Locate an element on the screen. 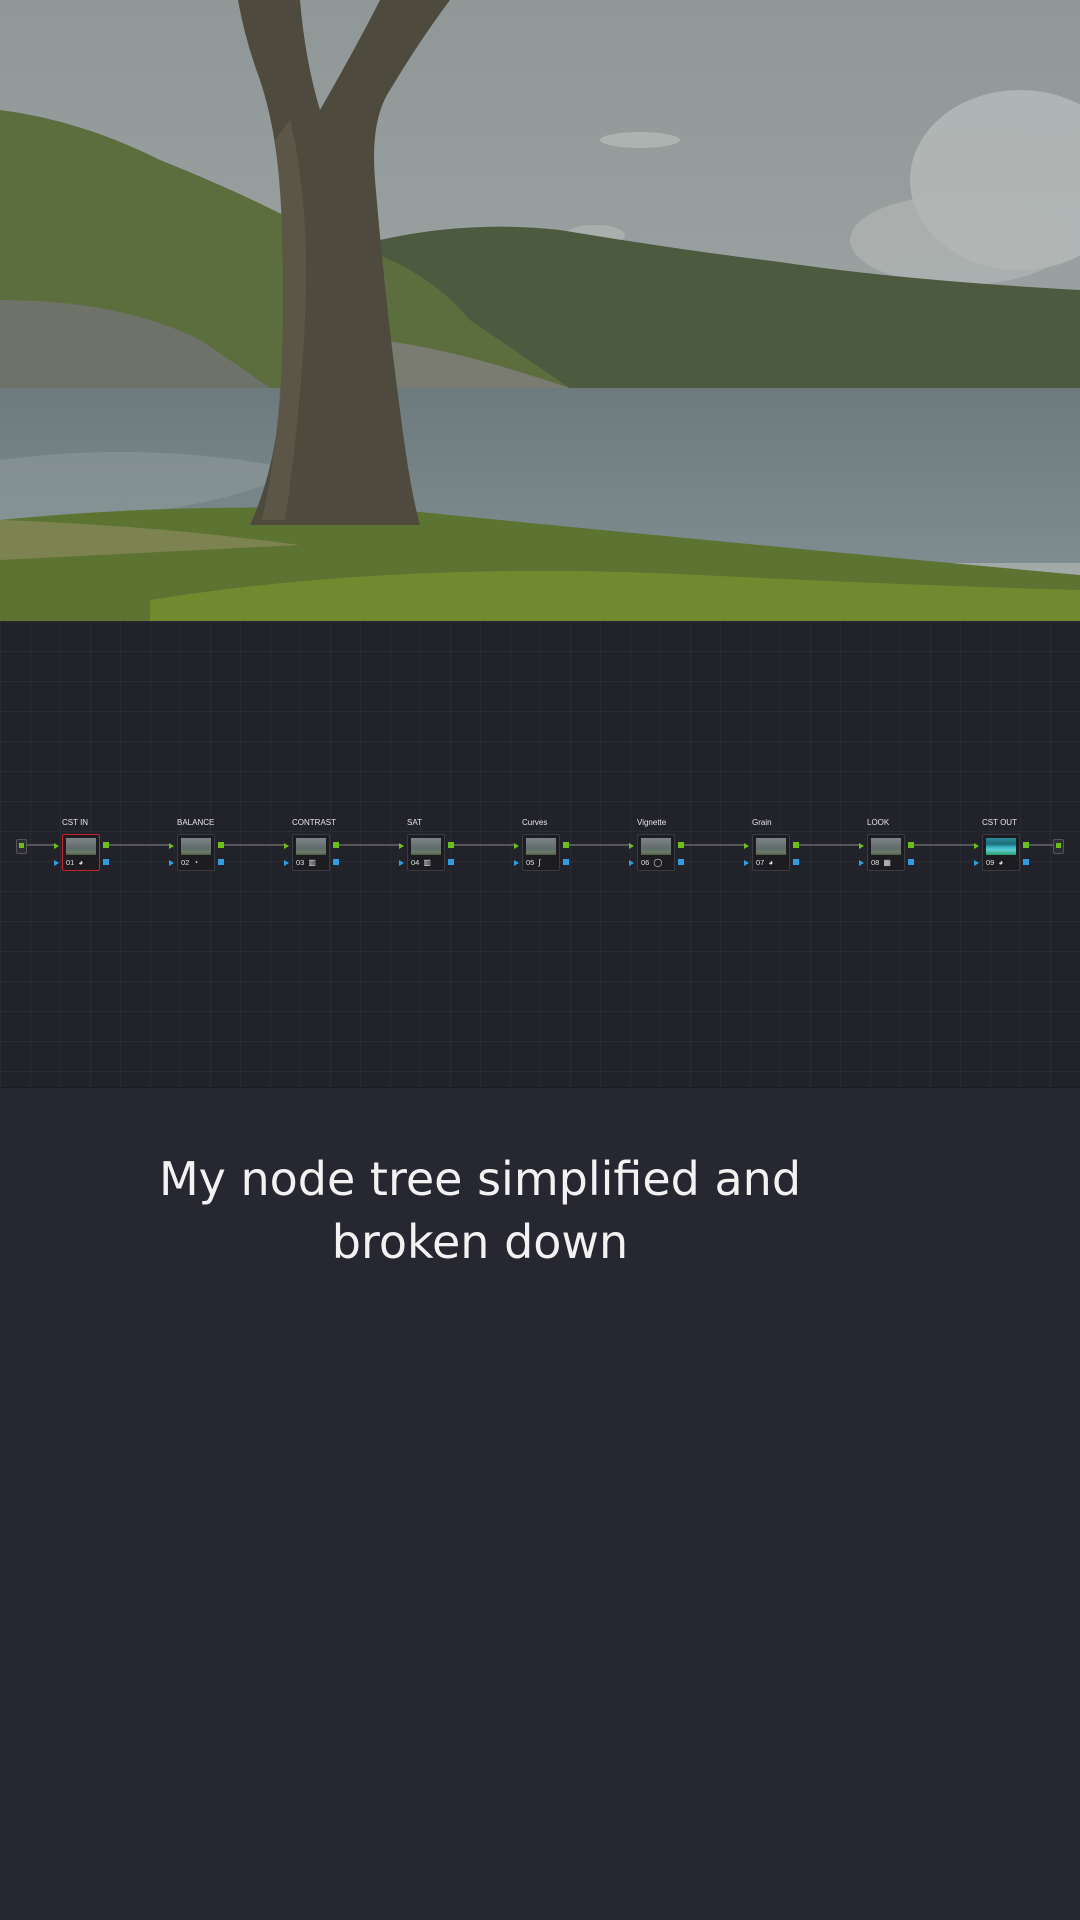  node-footer: 07 ◕ is located at coordinates (771, 862).